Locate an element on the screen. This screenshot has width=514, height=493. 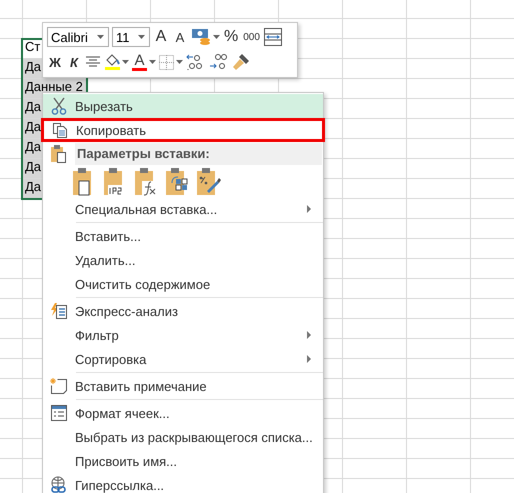
grow-font-button: A is located at coordinates (161, 37).